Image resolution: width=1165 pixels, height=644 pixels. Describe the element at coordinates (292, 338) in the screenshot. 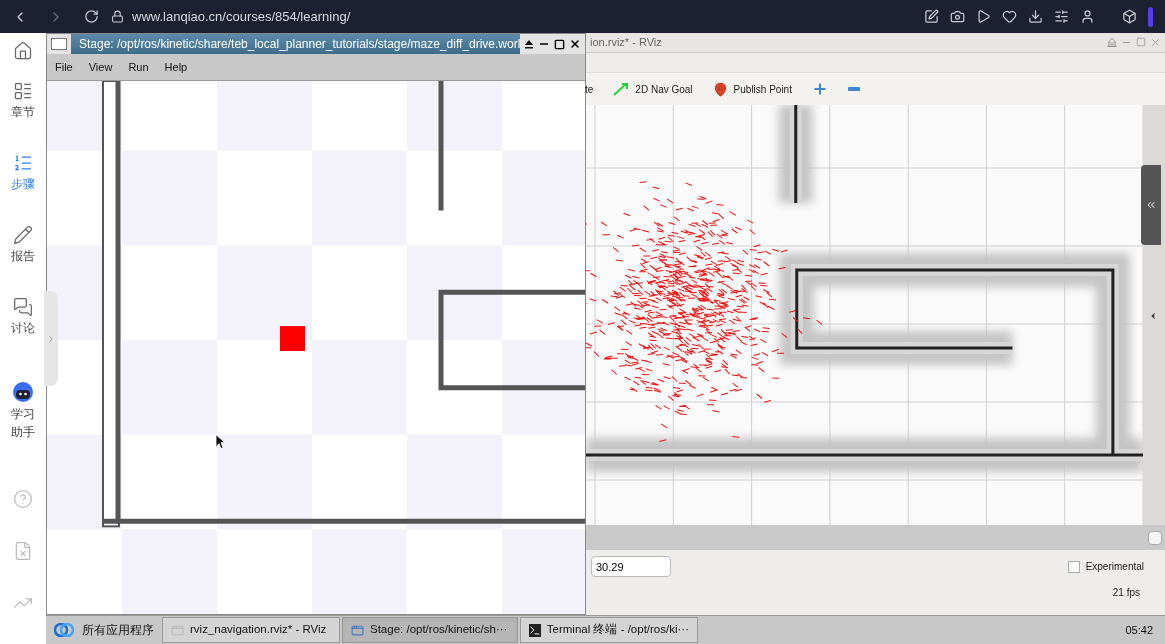

I see `robot` at that location.